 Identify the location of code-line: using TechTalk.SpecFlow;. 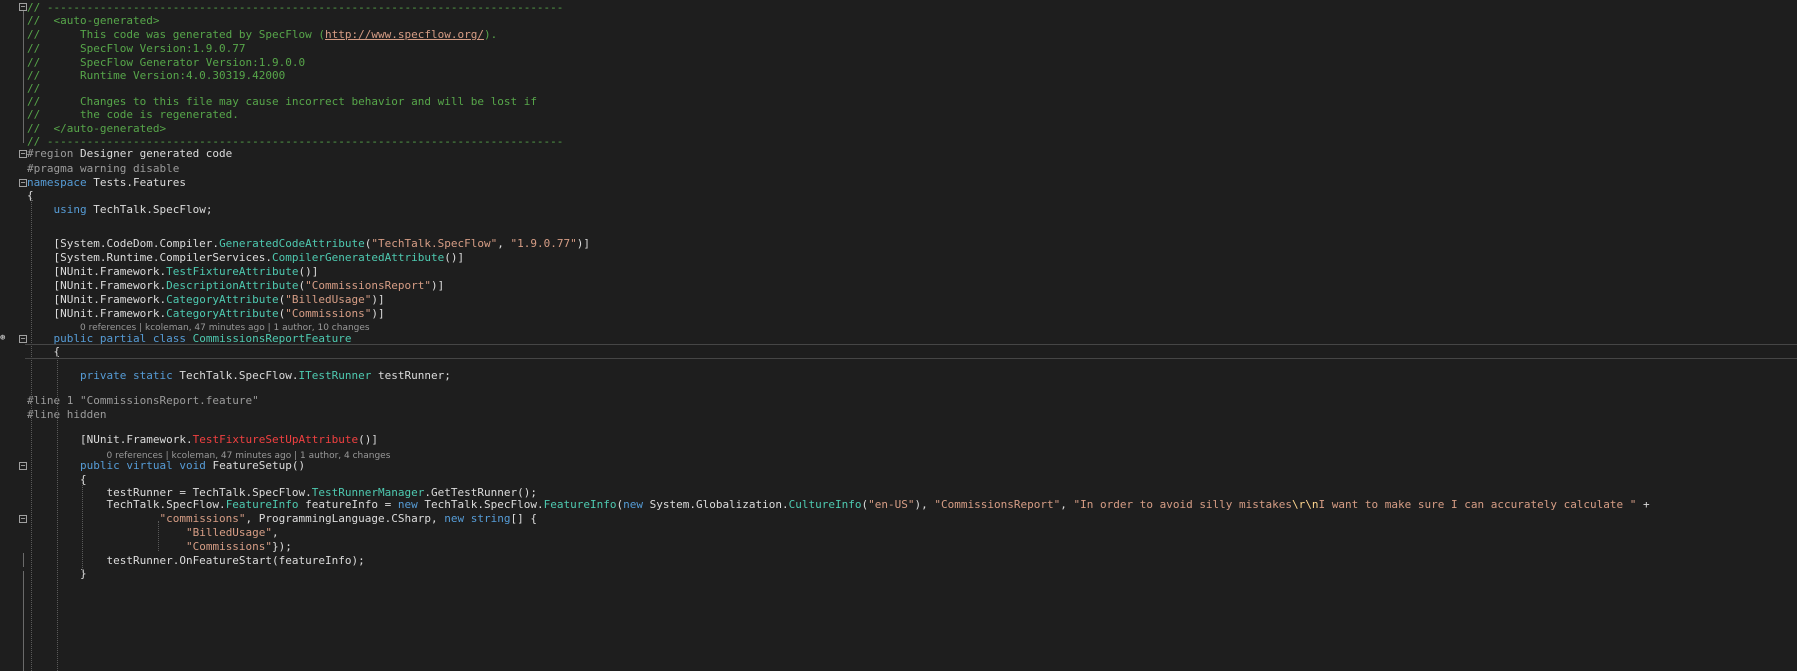
(898, 210).